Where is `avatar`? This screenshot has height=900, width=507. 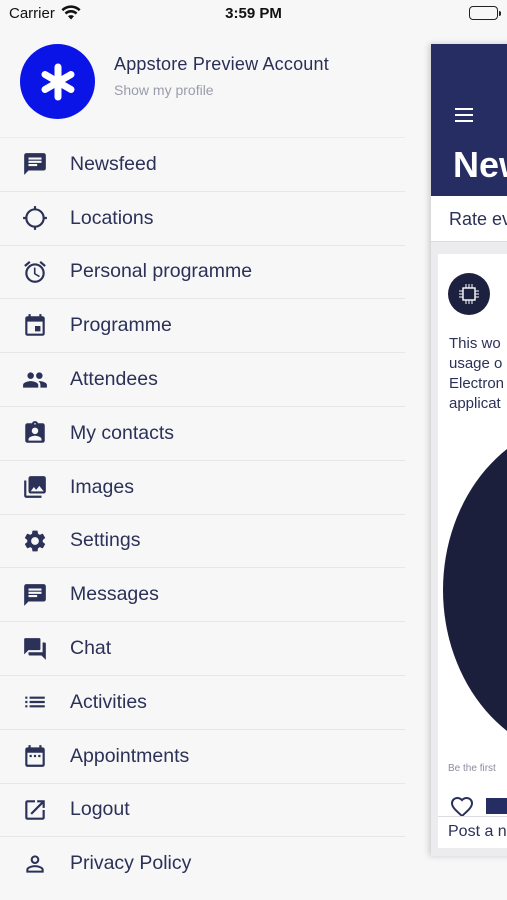
avatar is located at coordinates (57, 81).